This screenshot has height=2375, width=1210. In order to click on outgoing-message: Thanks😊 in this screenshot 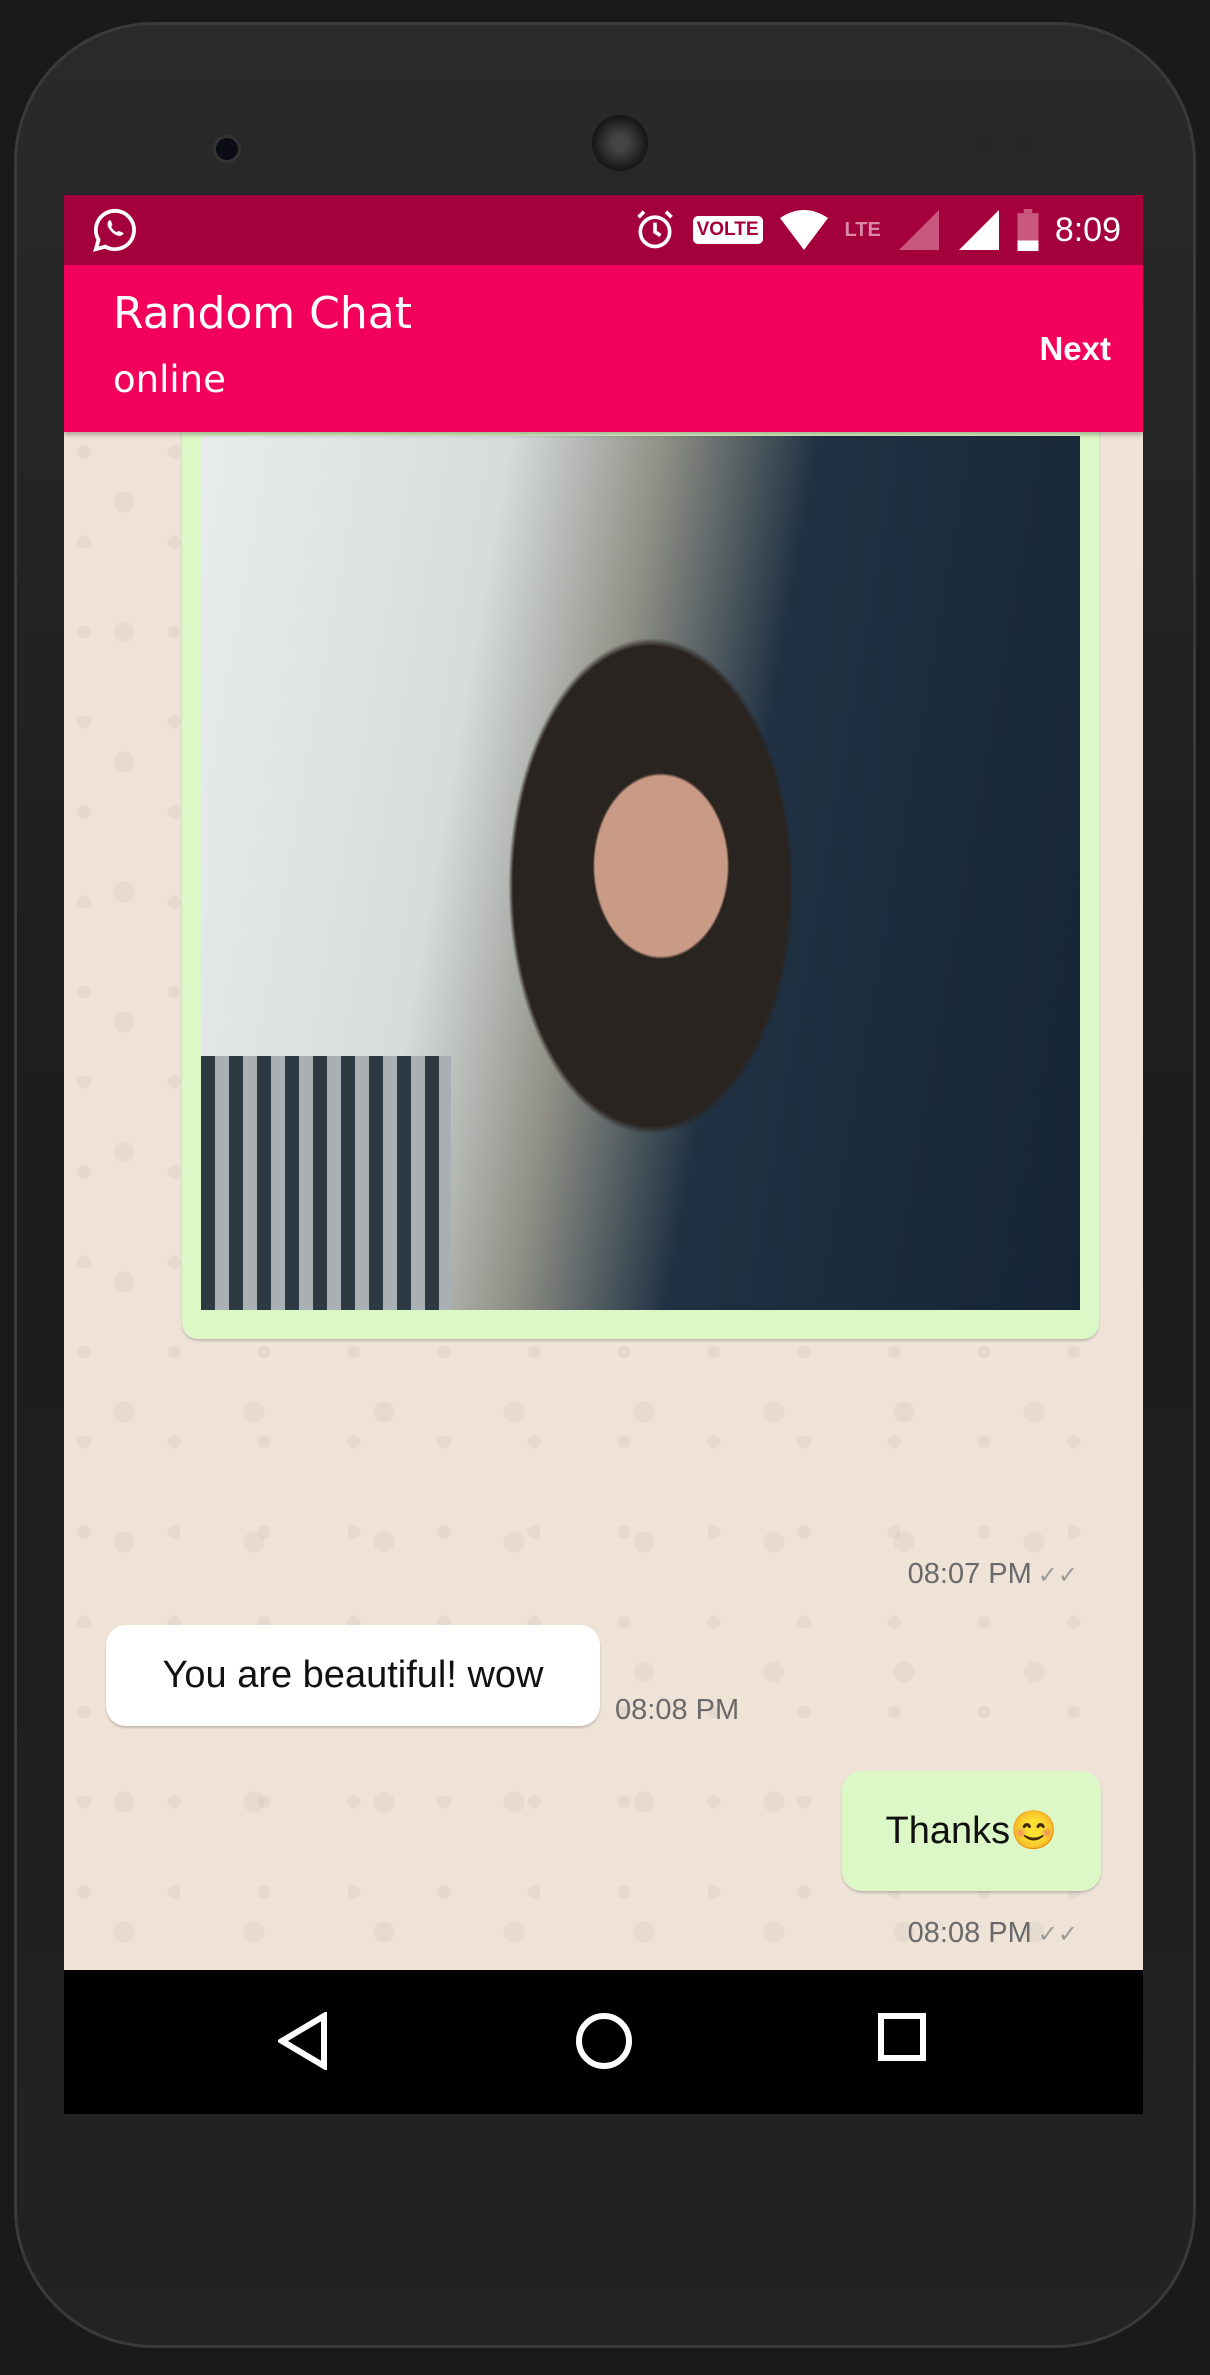, I will do `click(971, 1831)`.